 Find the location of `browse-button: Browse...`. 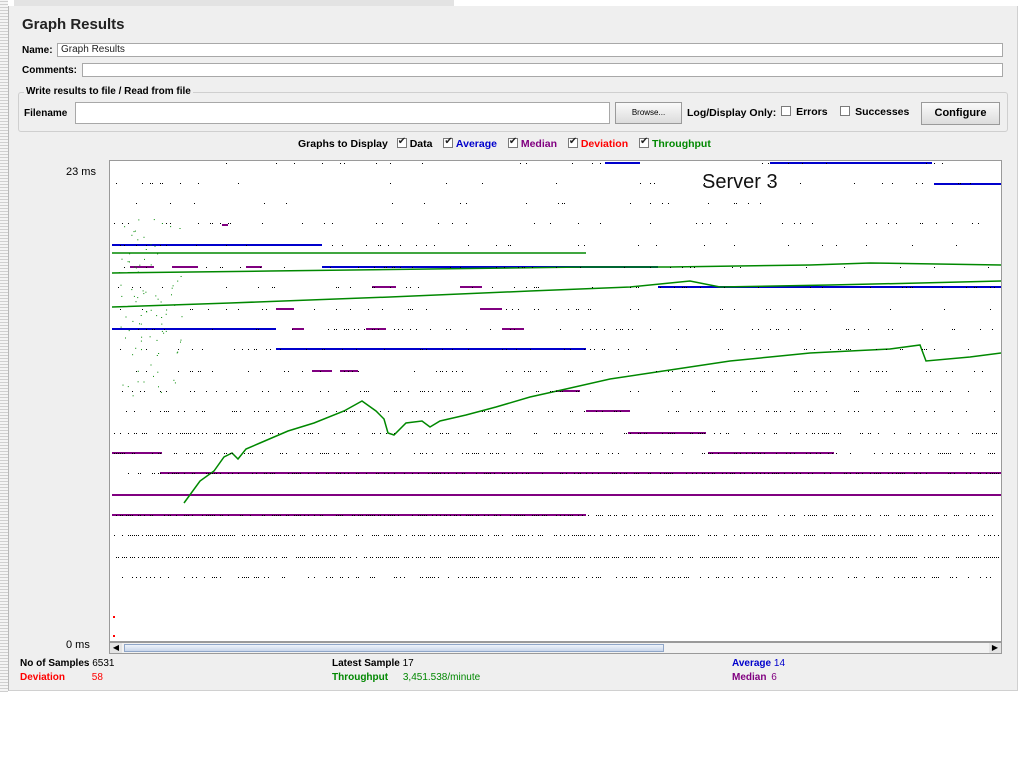

browse-button: Browse... is located at coordinates (648, 113).